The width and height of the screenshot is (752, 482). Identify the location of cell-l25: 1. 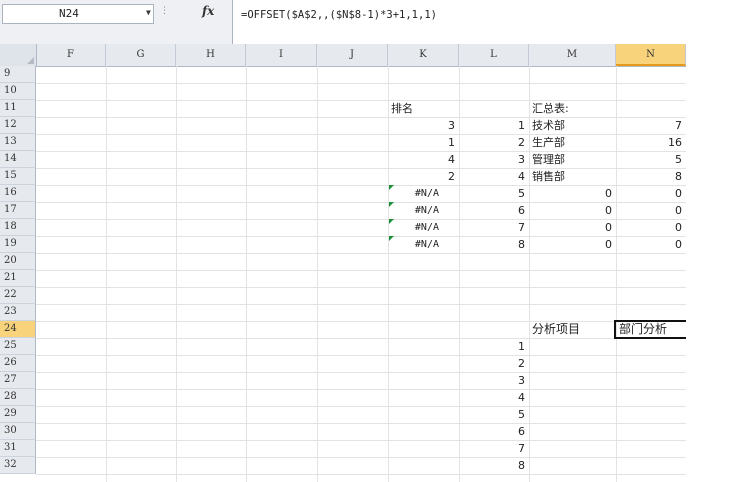
(494, 346).